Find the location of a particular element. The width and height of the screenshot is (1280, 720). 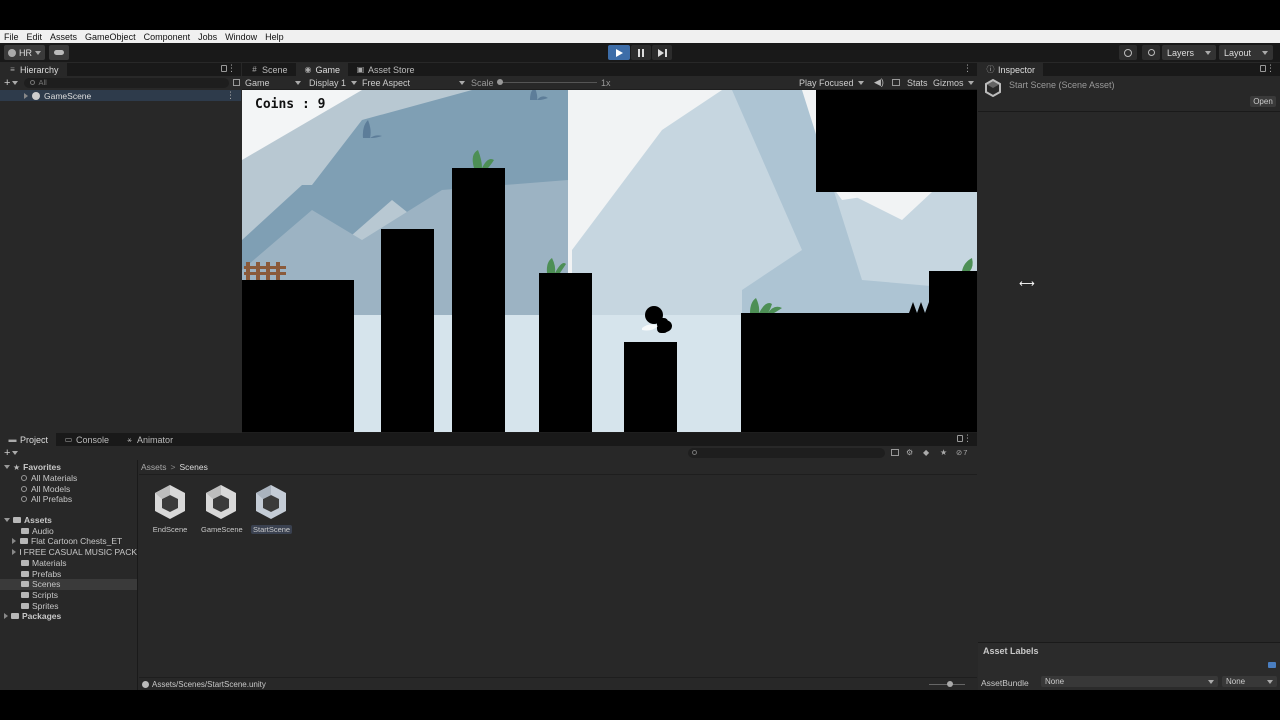

tab-console: ▭ Console is located at coordinates (86, 439).